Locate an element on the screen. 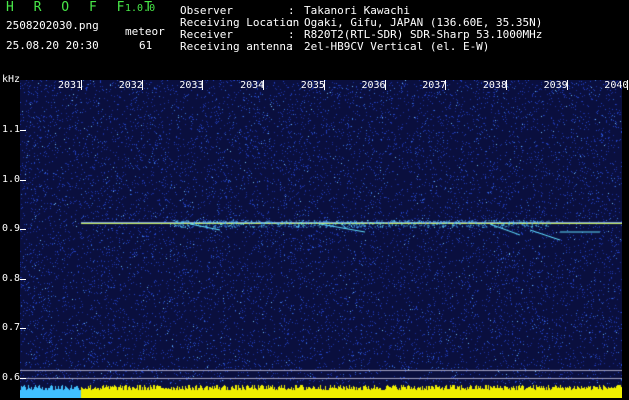  info-sep: : is located at coordinates (291, 46).